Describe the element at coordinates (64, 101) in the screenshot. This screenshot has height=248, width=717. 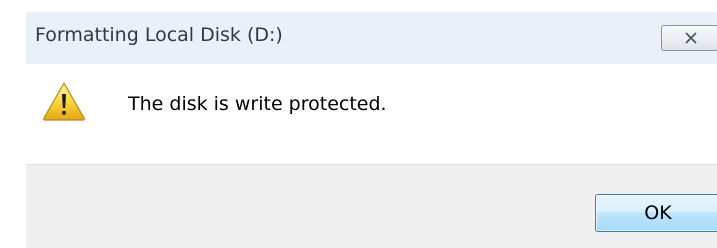
I see `warning-icon` at that location.